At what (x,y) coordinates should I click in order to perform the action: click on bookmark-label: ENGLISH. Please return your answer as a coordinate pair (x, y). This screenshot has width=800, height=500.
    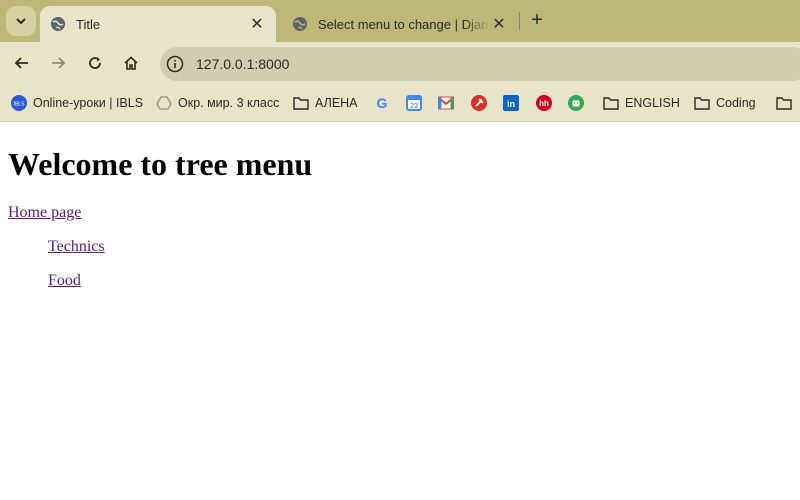
    Looking at the image, I should click on (652, 103).